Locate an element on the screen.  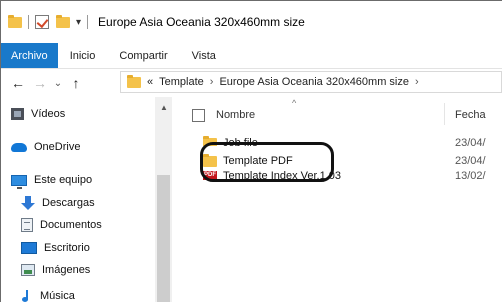
title-bar: ▾ Europe Asia Oceania 320x460mm size is located at coordinates (251, 22).